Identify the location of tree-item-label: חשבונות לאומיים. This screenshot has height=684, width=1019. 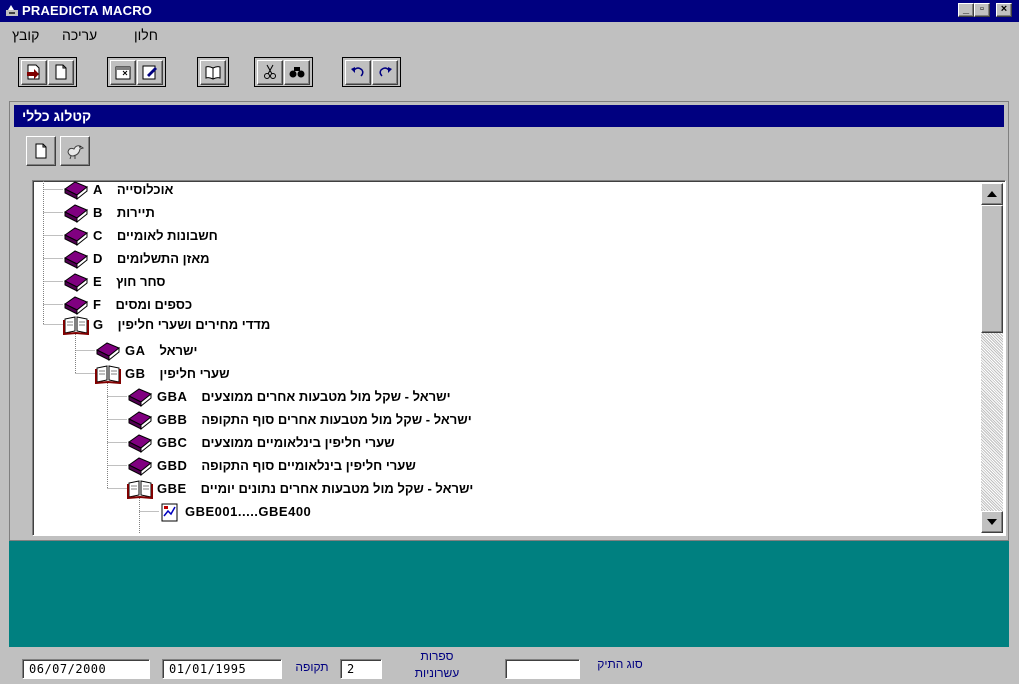
(167, 235).